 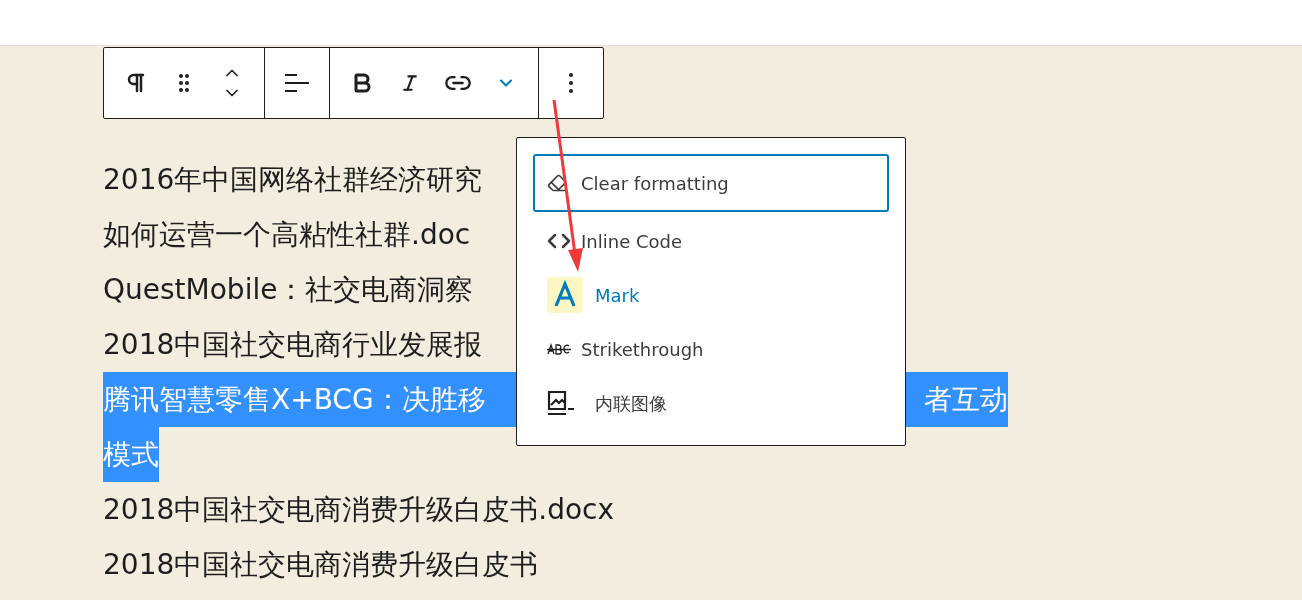 What do you see at coordinates (711, 403) in the screenshot?
I see `menu-item: 内联图像` at bounding box center [711, 403].